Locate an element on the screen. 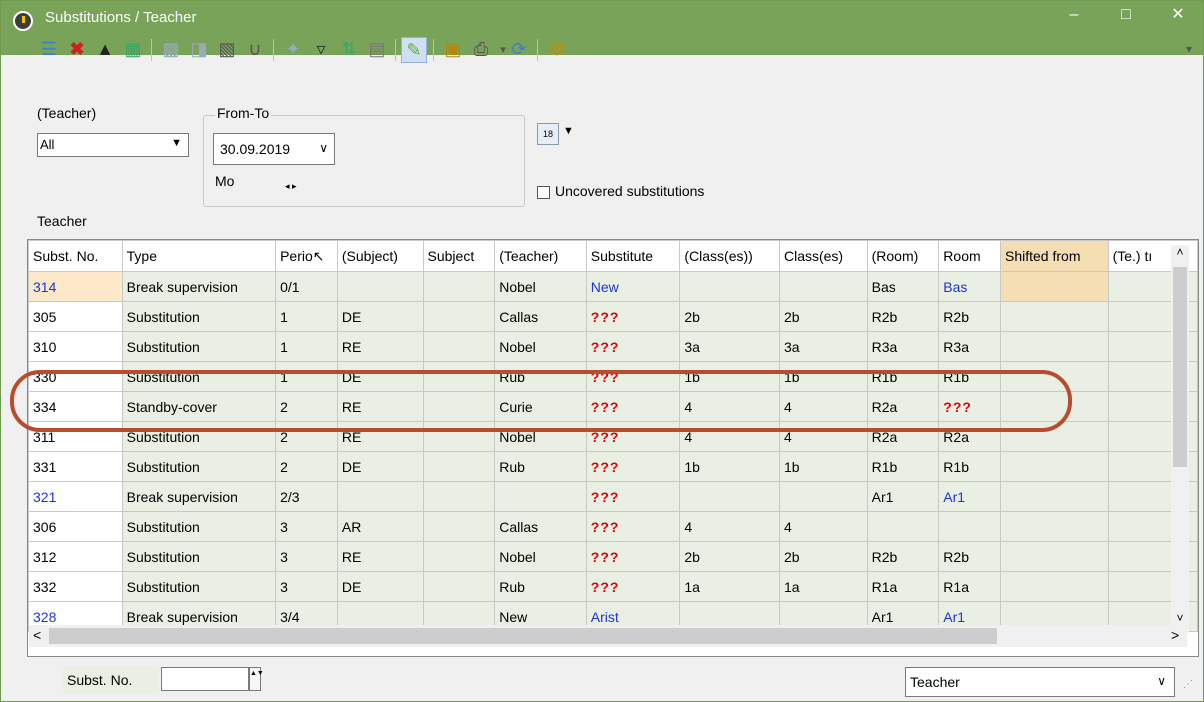 The height and width of the screenshot is (702, 1204). column-header: Perio↖ is located at coordinates (306, 256).